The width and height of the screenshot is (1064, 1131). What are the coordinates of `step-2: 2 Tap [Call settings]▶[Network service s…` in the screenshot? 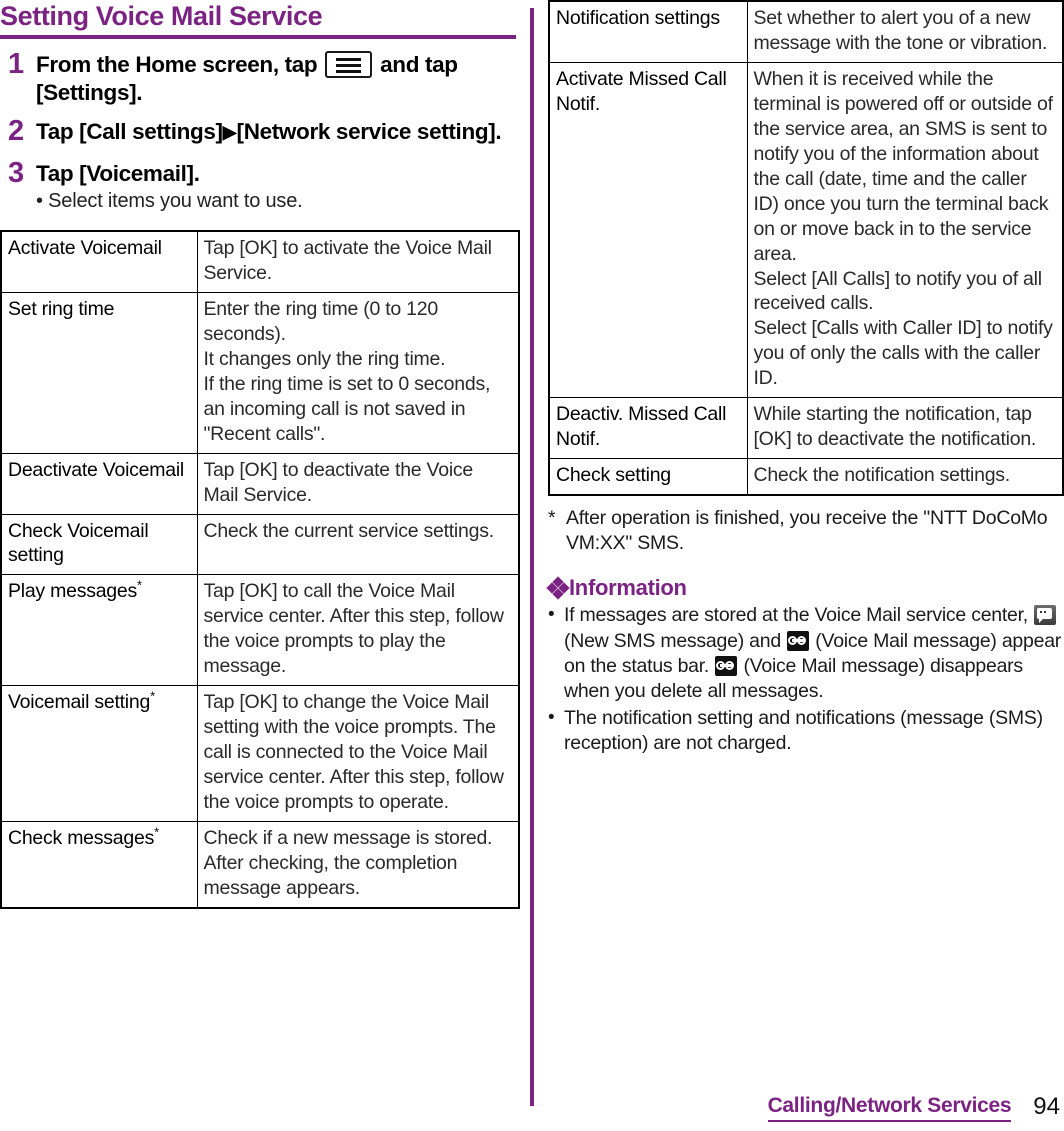 It's located at (260, 131).